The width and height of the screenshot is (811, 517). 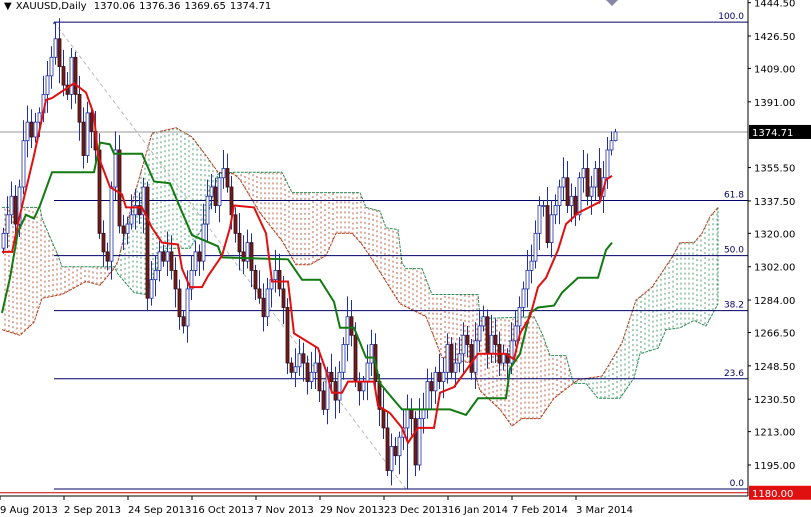 What do you see at coordinates (774, 202) in the screenshot?
I see `price-tick-label: 1337.50` at bounding box center [774, 202].